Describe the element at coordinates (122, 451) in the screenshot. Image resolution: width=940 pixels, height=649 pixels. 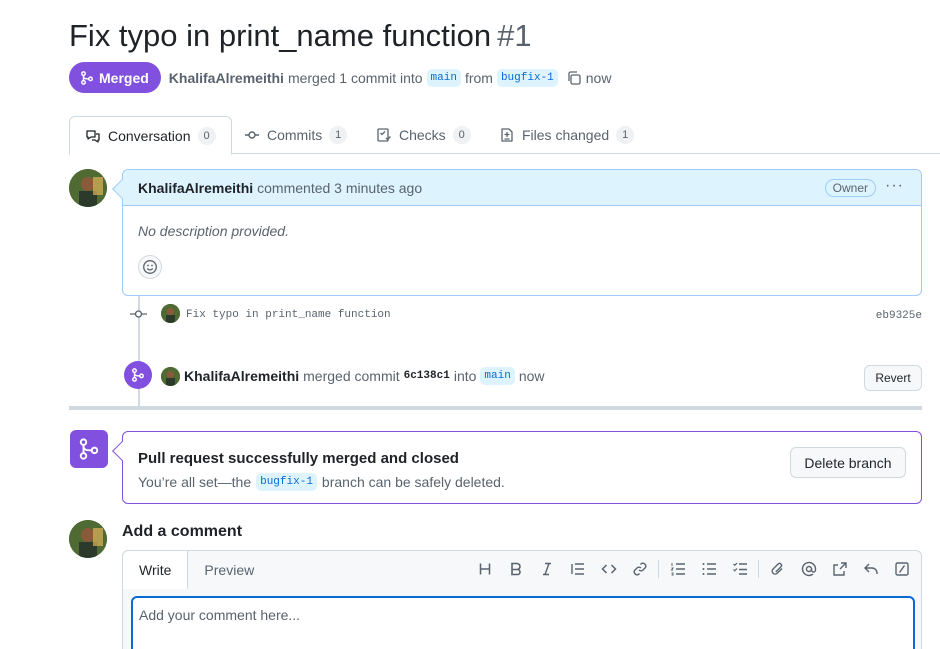
I see `merged-caret` at that location.